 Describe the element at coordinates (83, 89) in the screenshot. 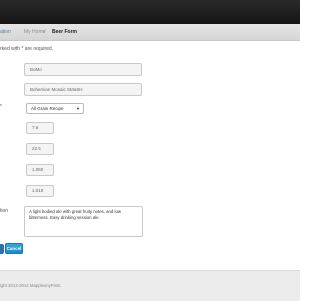

I see `beer-name-field: Bohemian Mosaic SMaSH` at that location.